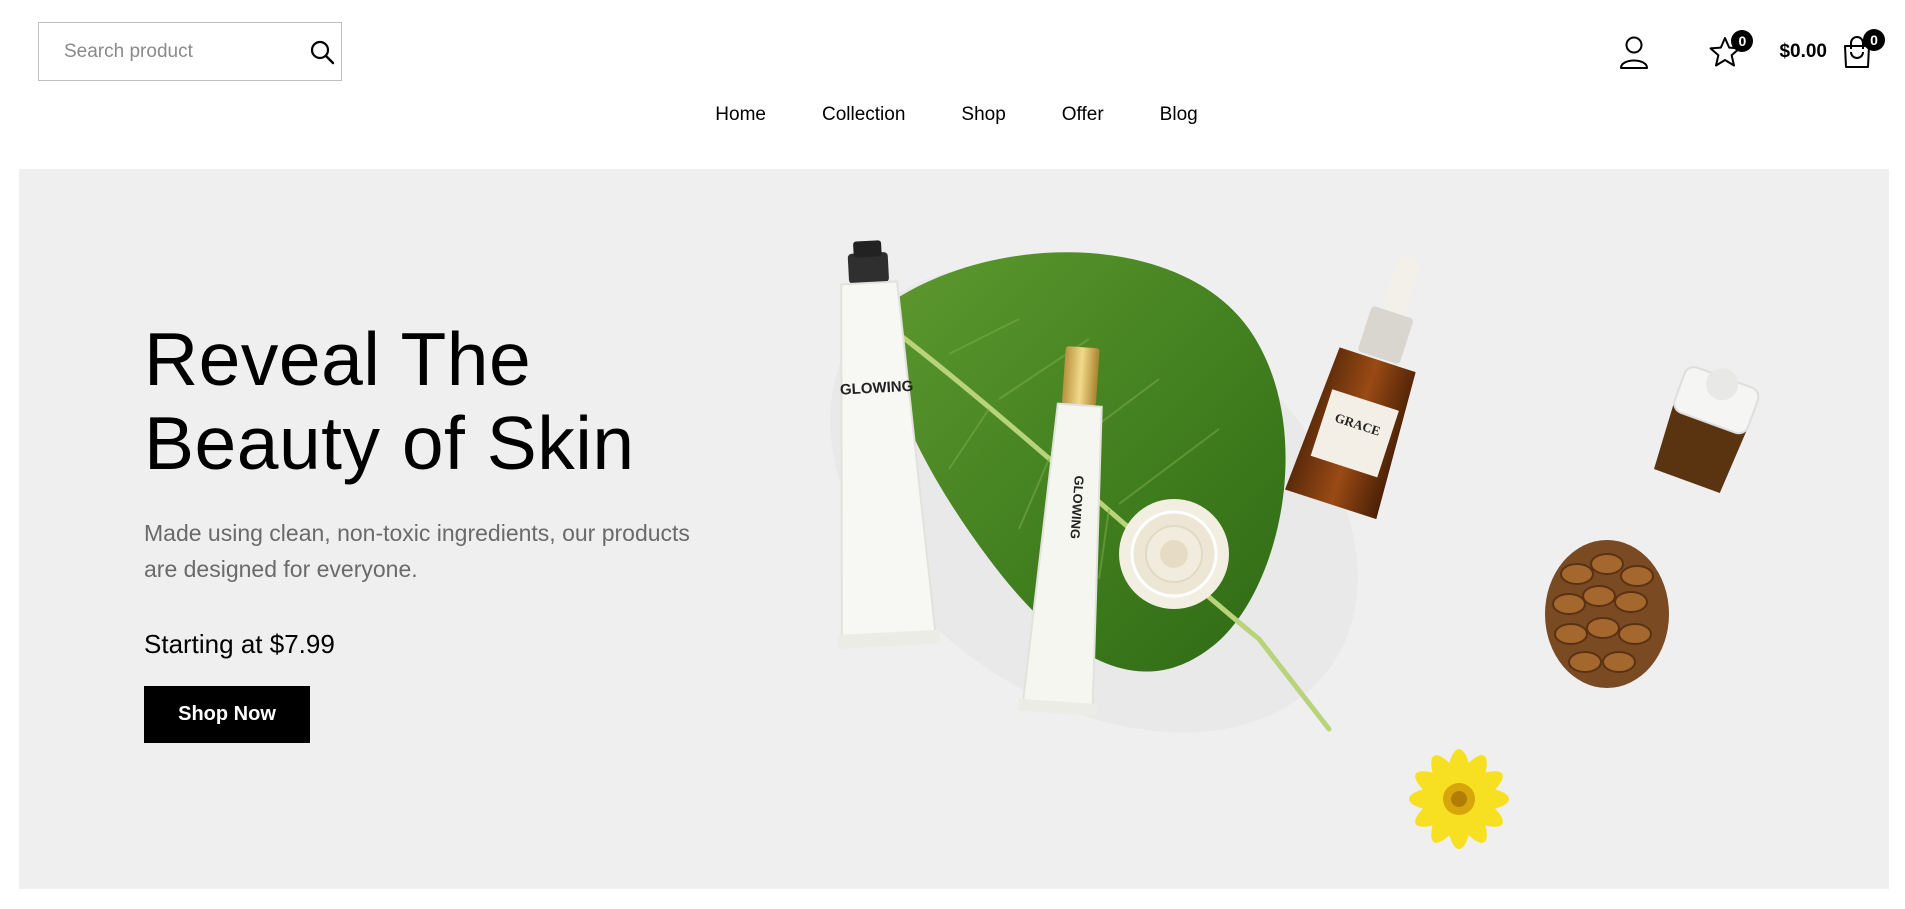 Image resolution: width=1905 pixels, height=909 pixels. I want to click on hero-title: Reveal The Beauty of Skin, so click(424, 401).